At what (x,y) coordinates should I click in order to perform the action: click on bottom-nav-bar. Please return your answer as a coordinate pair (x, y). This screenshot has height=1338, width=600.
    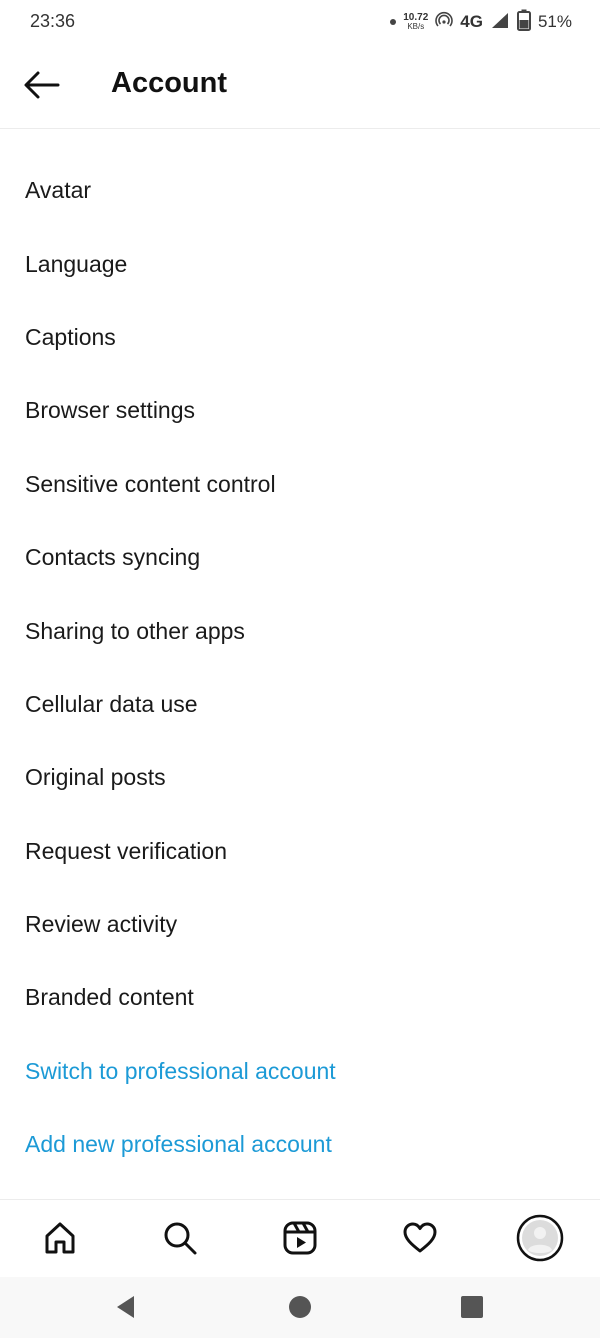
    Looking at the image, I should click on (300, 1238).